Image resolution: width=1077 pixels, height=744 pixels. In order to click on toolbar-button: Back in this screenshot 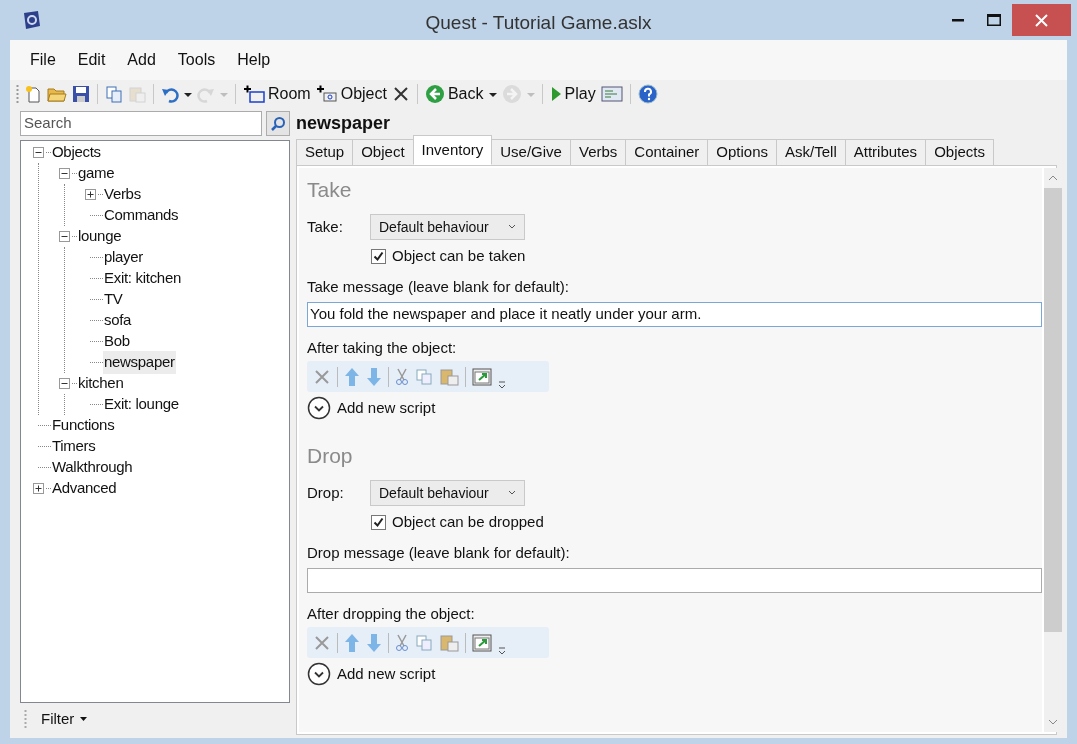, I will do `click(454, 94)`.